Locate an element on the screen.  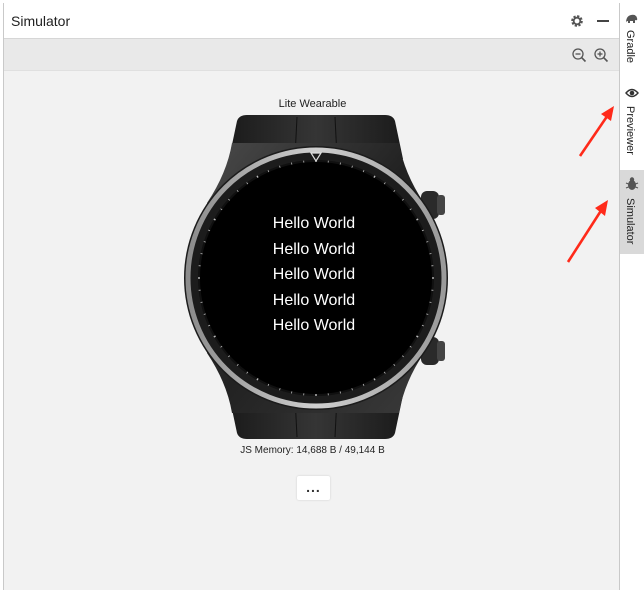
zoom-out-icon is located at coordinates (579, 55).